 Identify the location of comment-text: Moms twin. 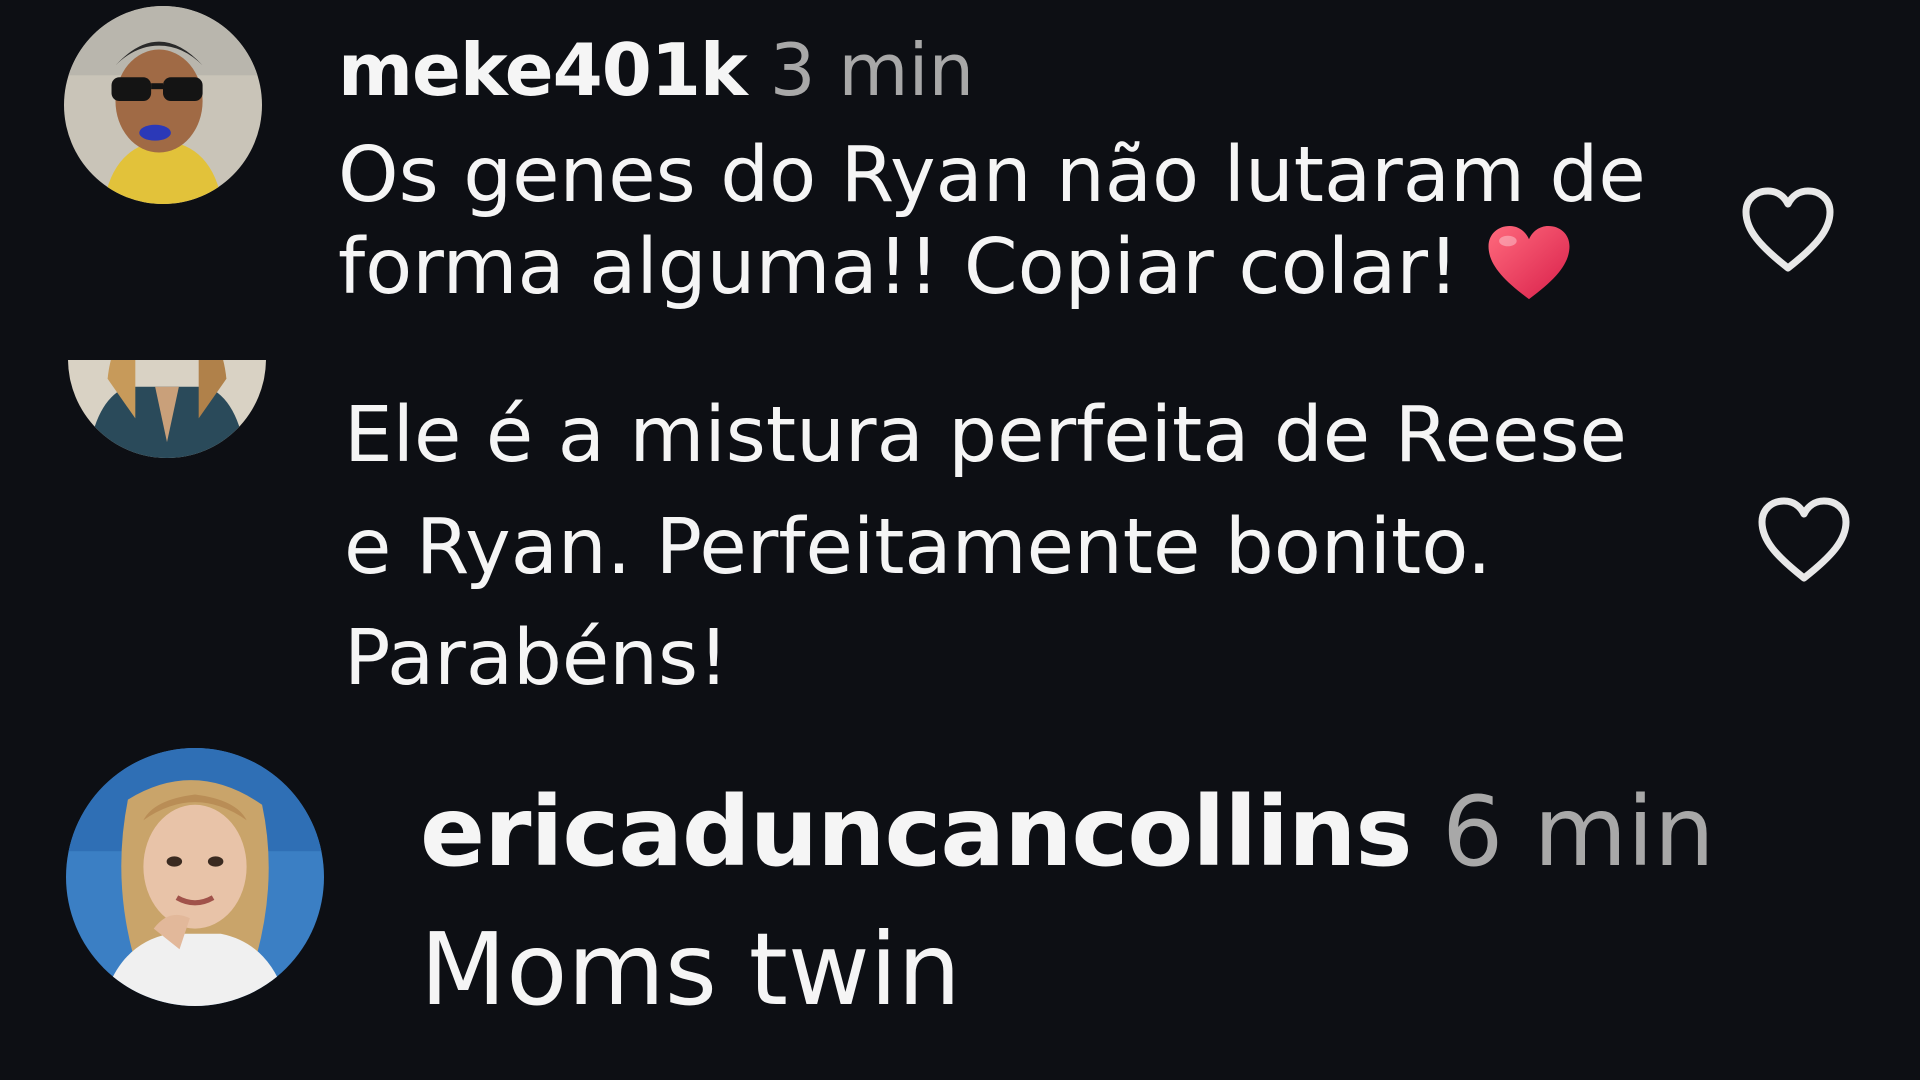
(690, 969).